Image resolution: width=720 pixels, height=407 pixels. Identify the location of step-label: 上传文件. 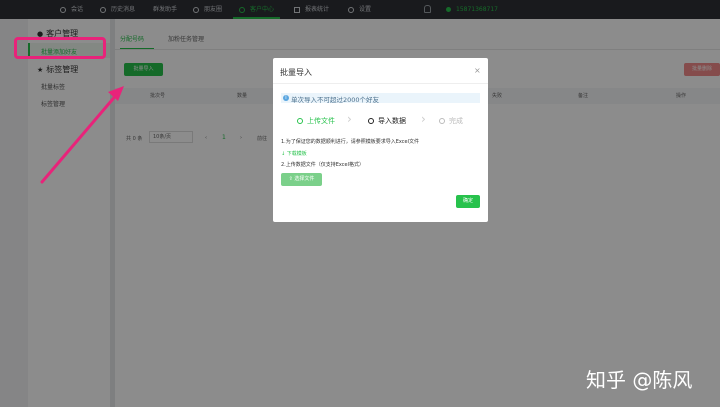
(321, 121).